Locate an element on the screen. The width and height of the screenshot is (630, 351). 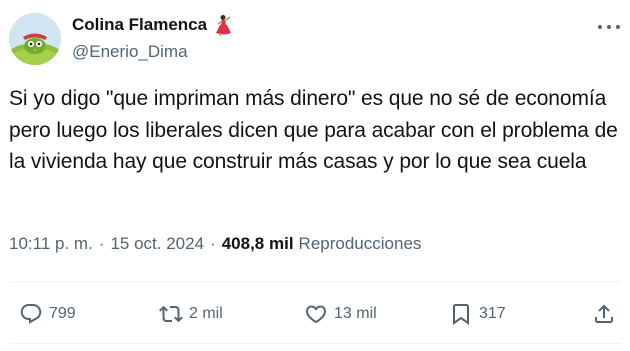
reply-button: 799 is located at coordinates (47, 314).